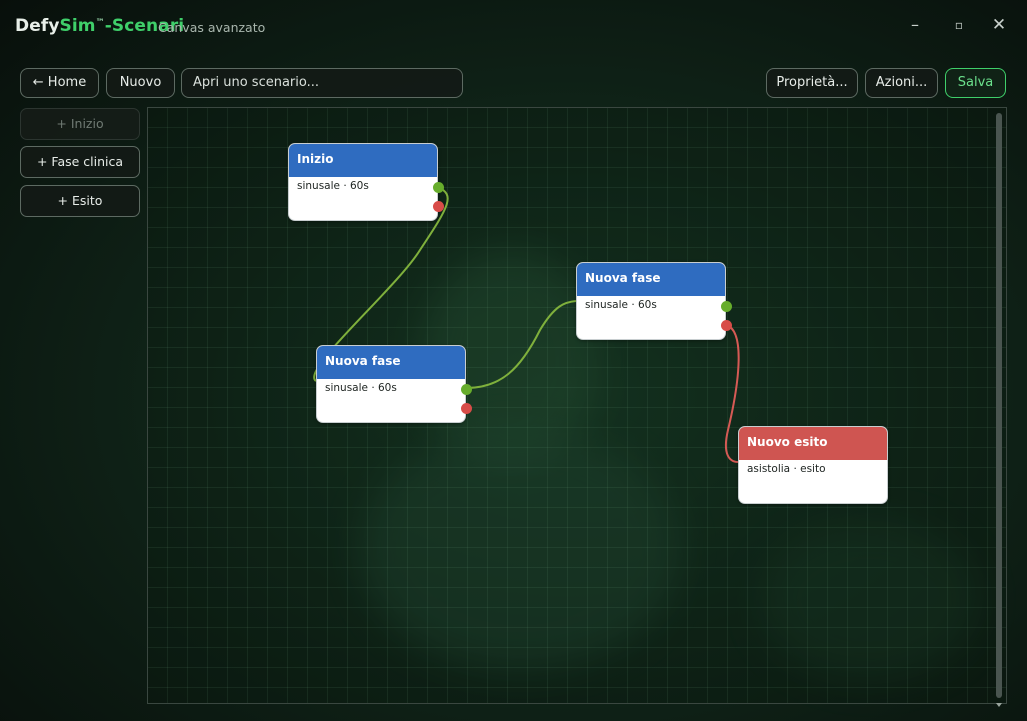 The image size is (1027, 721). What do you see at coordinates (140, 83) in the screenshot?
I see `new-button: Nuovo` at bounding box center [140, 83].